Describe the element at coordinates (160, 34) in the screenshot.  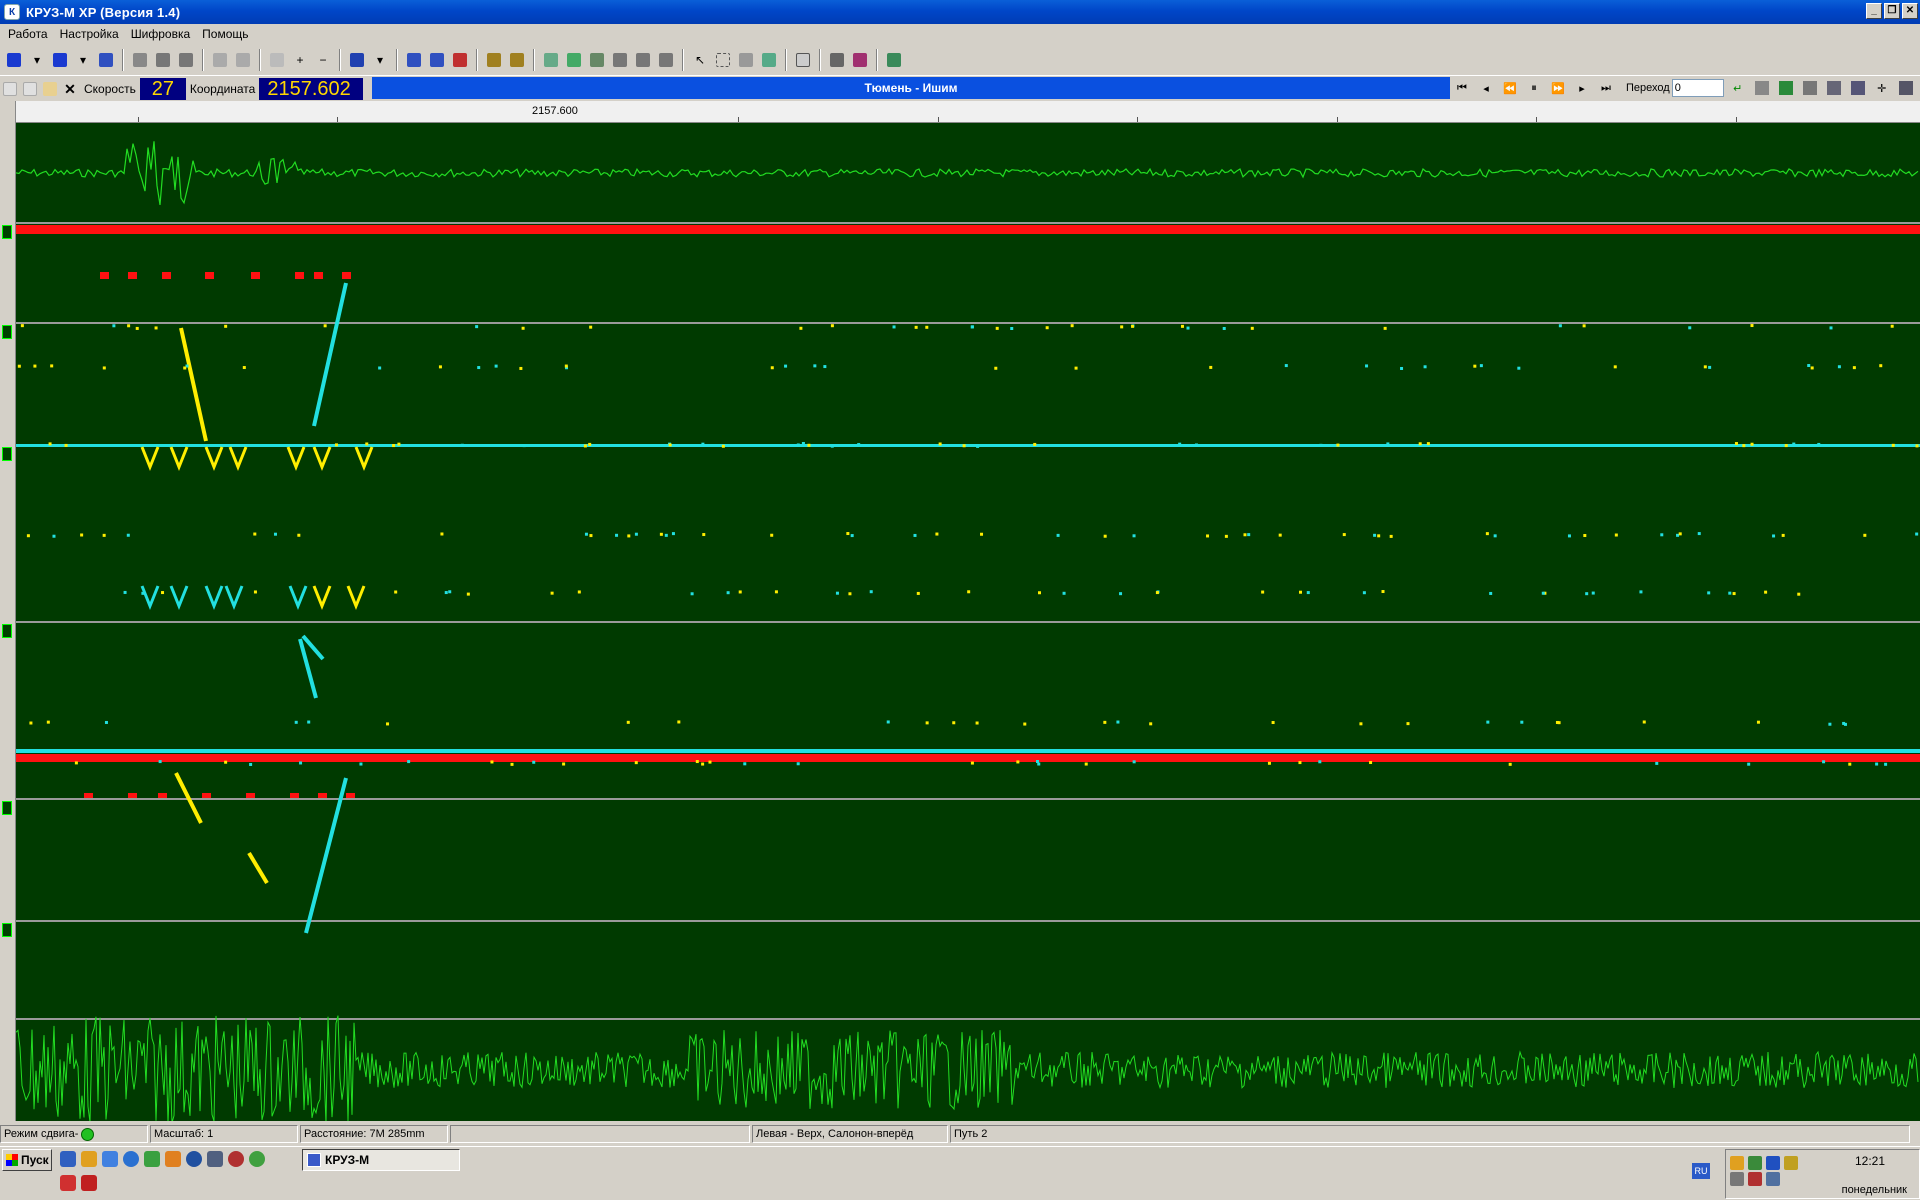
I see `menu-encryption: Шифровка` at that location.